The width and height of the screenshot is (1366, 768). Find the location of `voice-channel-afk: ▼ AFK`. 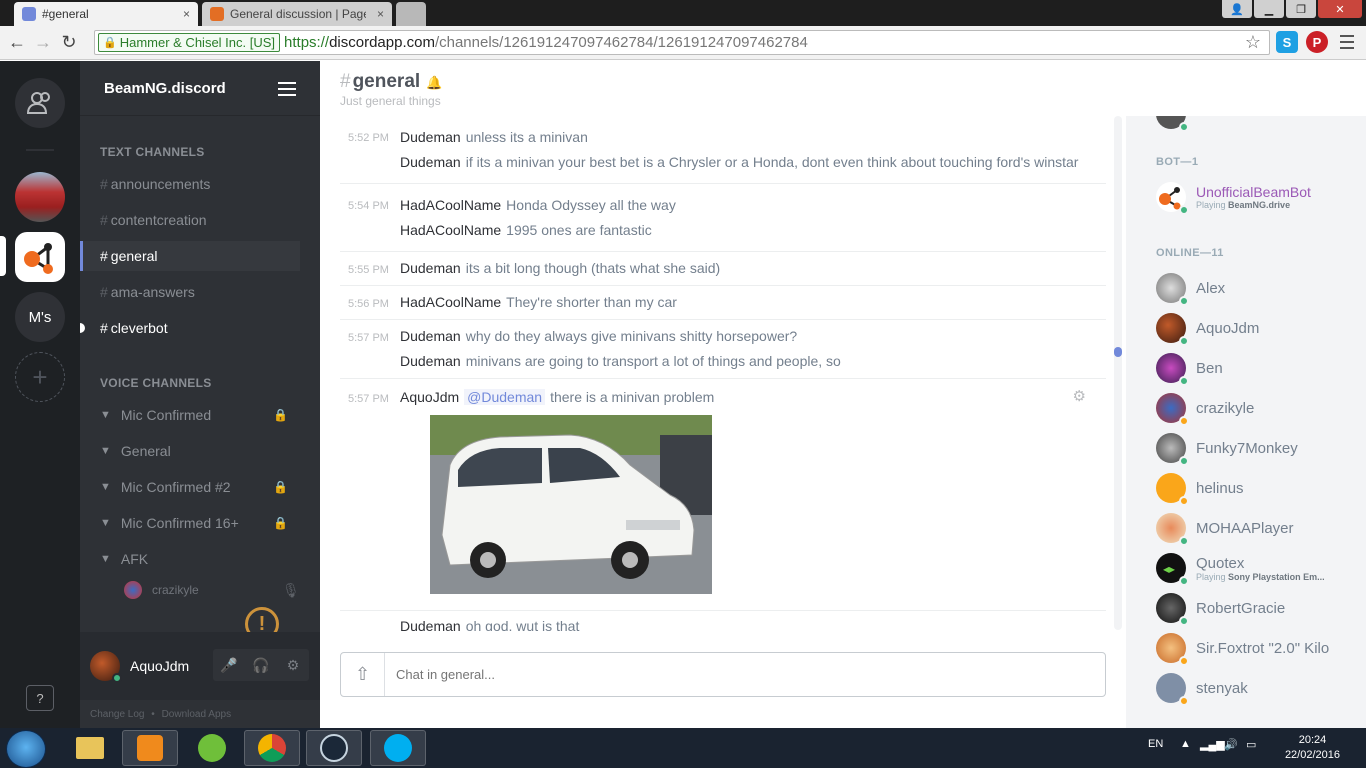

voice-channel-afk: ▼ AFK is located at coordinates (200, 559).